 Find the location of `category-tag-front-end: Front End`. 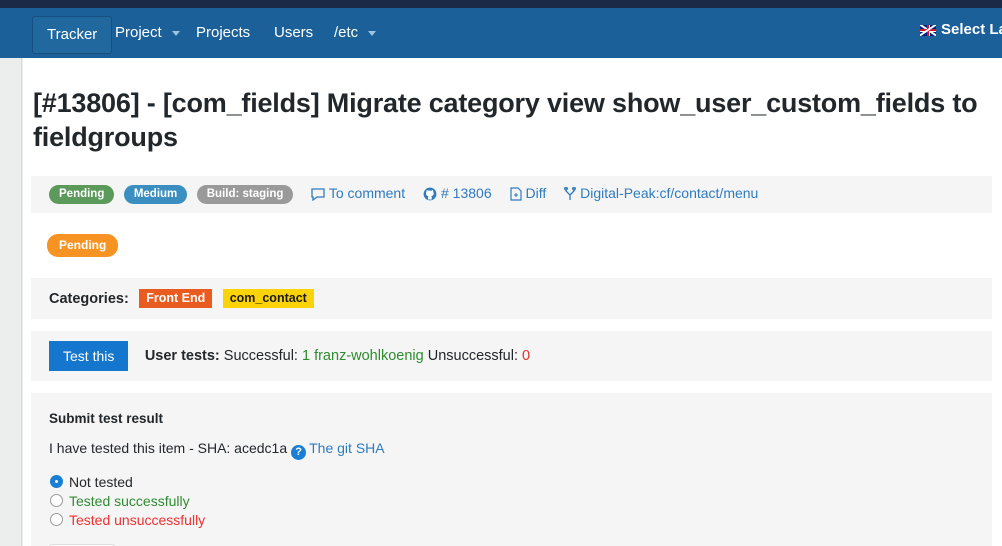

category-tag-front-end: Front End is located at coordinates (176, 298).